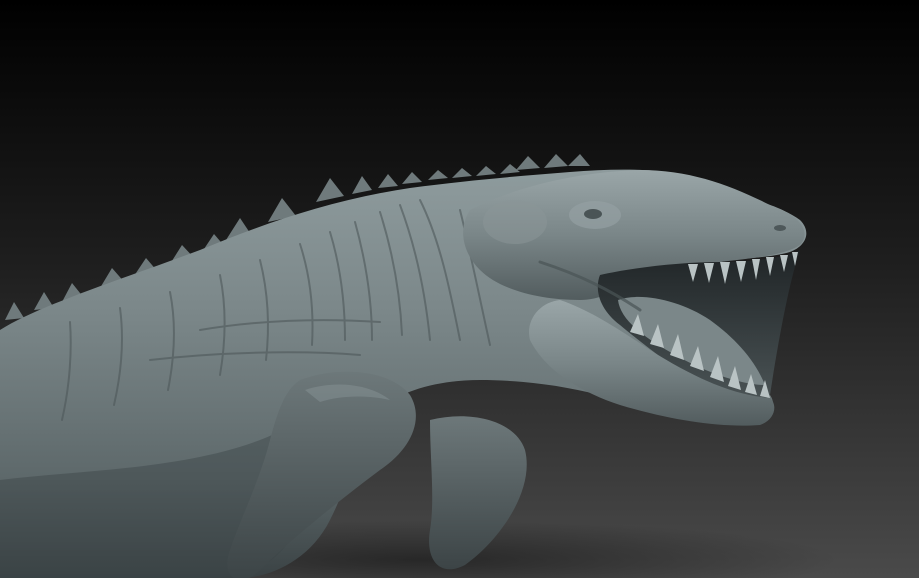 Image resolution: width=919 pixels, height=578 pixels. Describe the element at coordinates (593, 214) in the screenshot. I see `eye` at that location.